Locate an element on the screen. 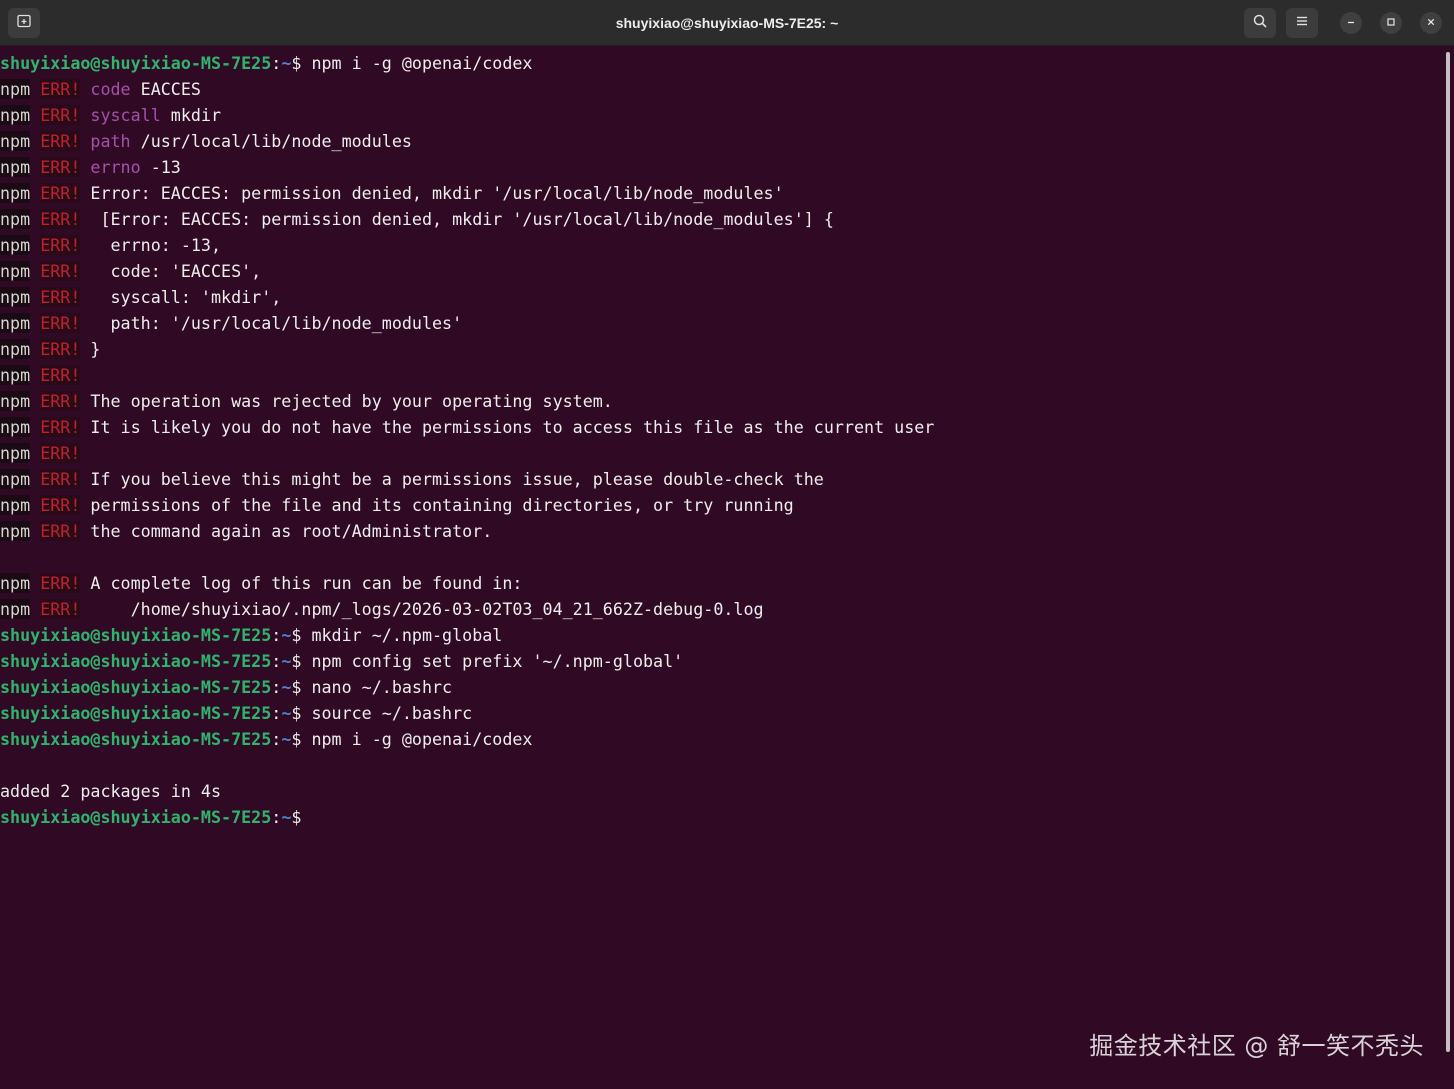 The height and width of the screenshot is (1089, 1454). menu-button is located at coordinates (1302, 23).